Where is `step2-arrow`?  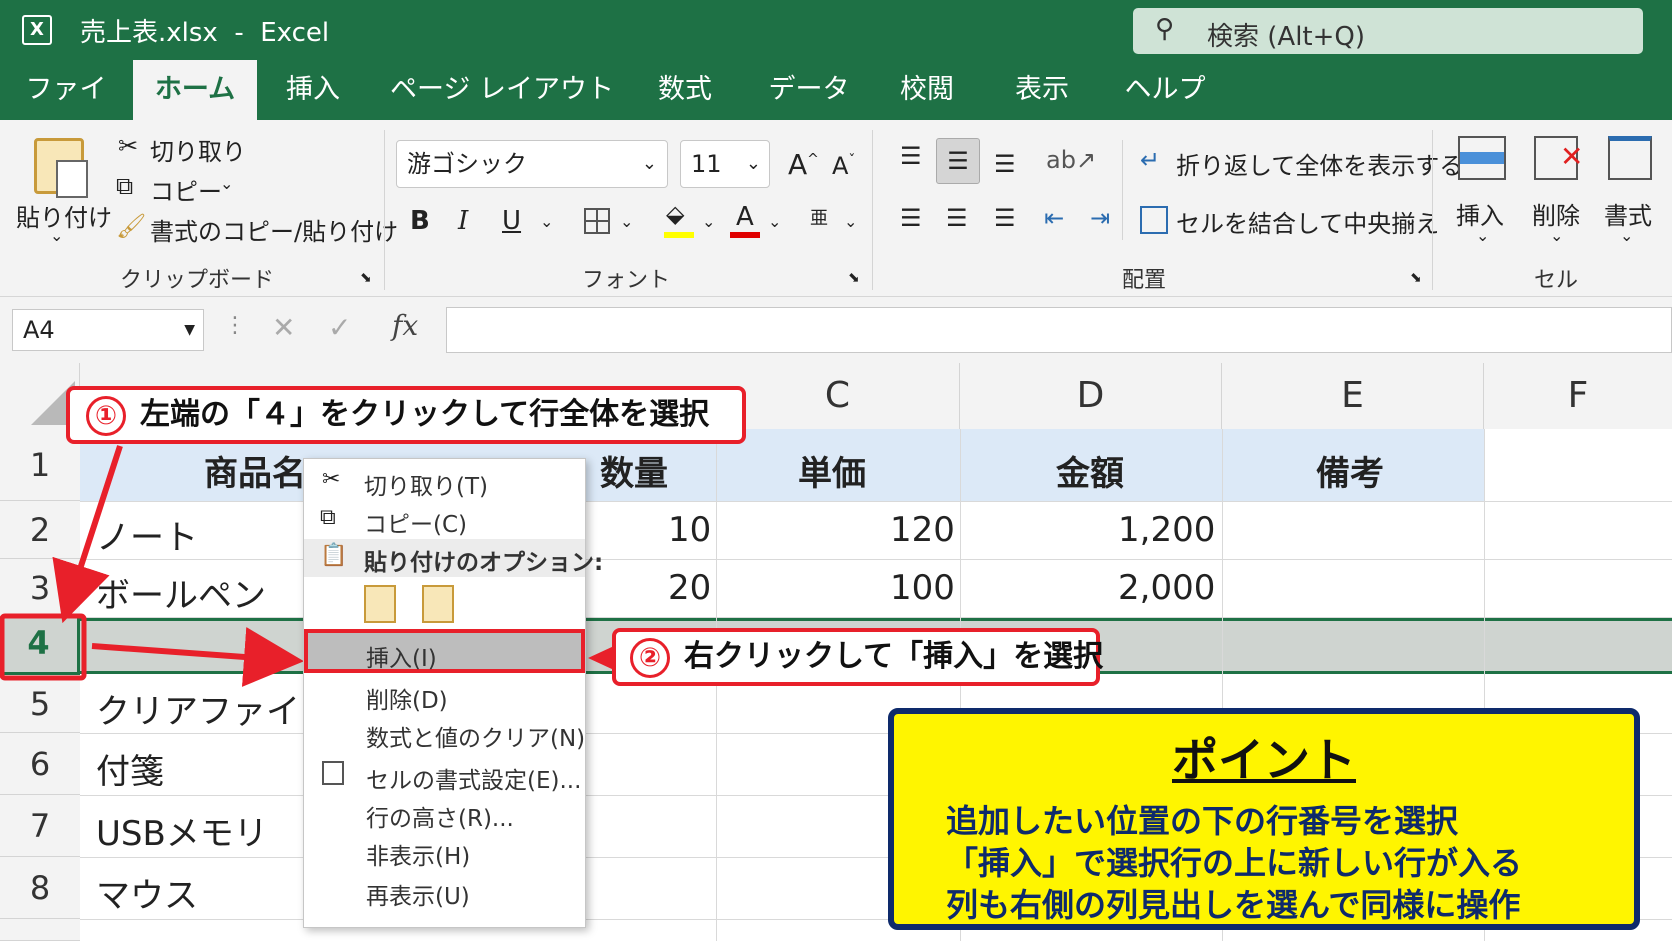
step2-arrow is located at coordinates (197, 657).